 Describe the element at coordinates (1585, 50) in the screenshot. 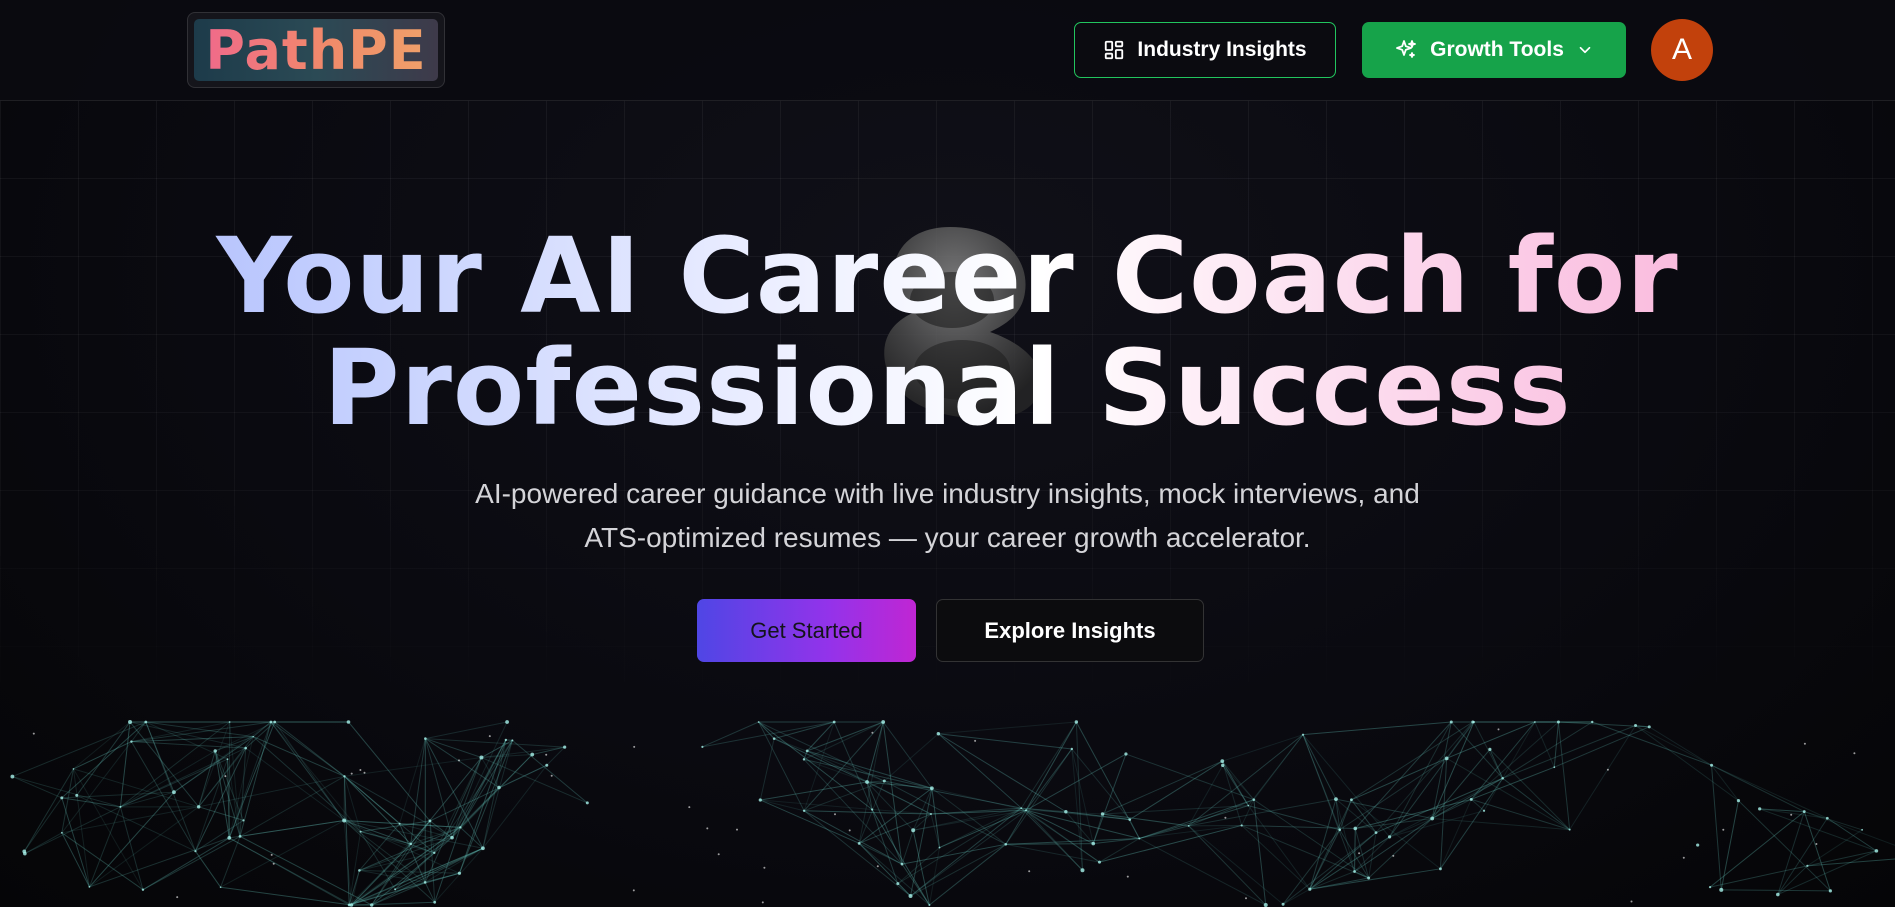

I see `chevron-down-icon` at that location.